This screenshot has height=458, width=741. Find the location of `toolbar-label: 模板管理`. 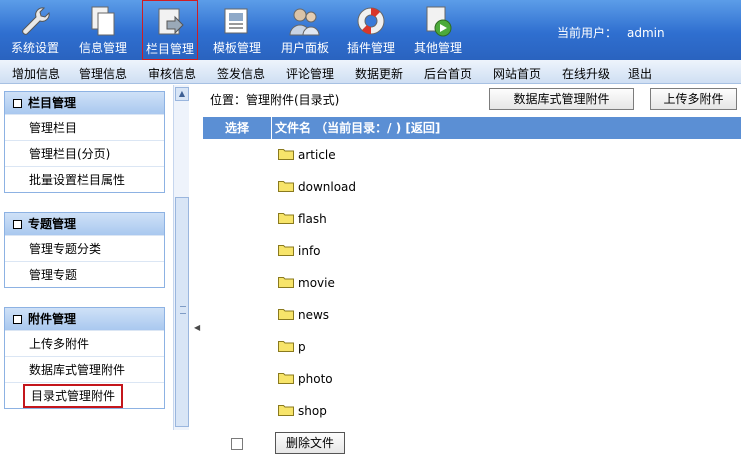

toolbar-label: 模板管理 is located at coordinates (236, 48).